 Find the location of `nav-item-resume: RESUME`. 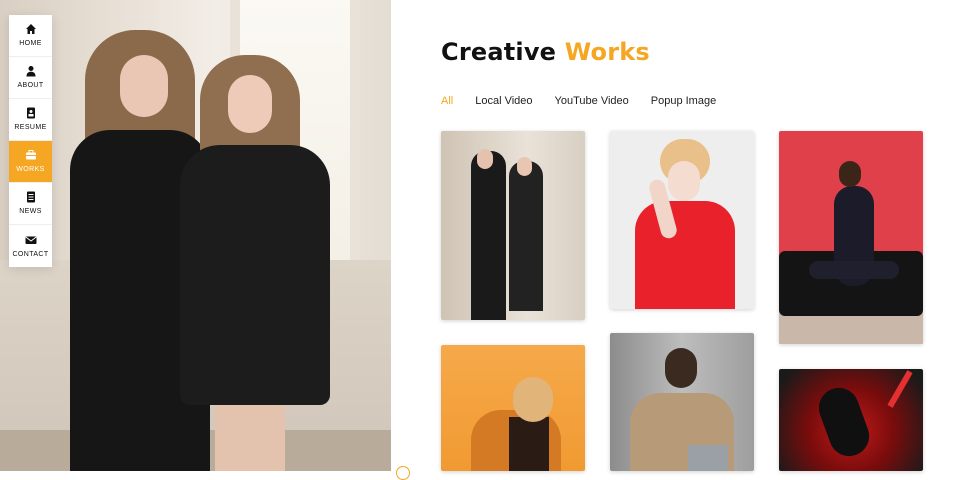

nav-item-resume: RESUME is located at coordinates (30, 120).